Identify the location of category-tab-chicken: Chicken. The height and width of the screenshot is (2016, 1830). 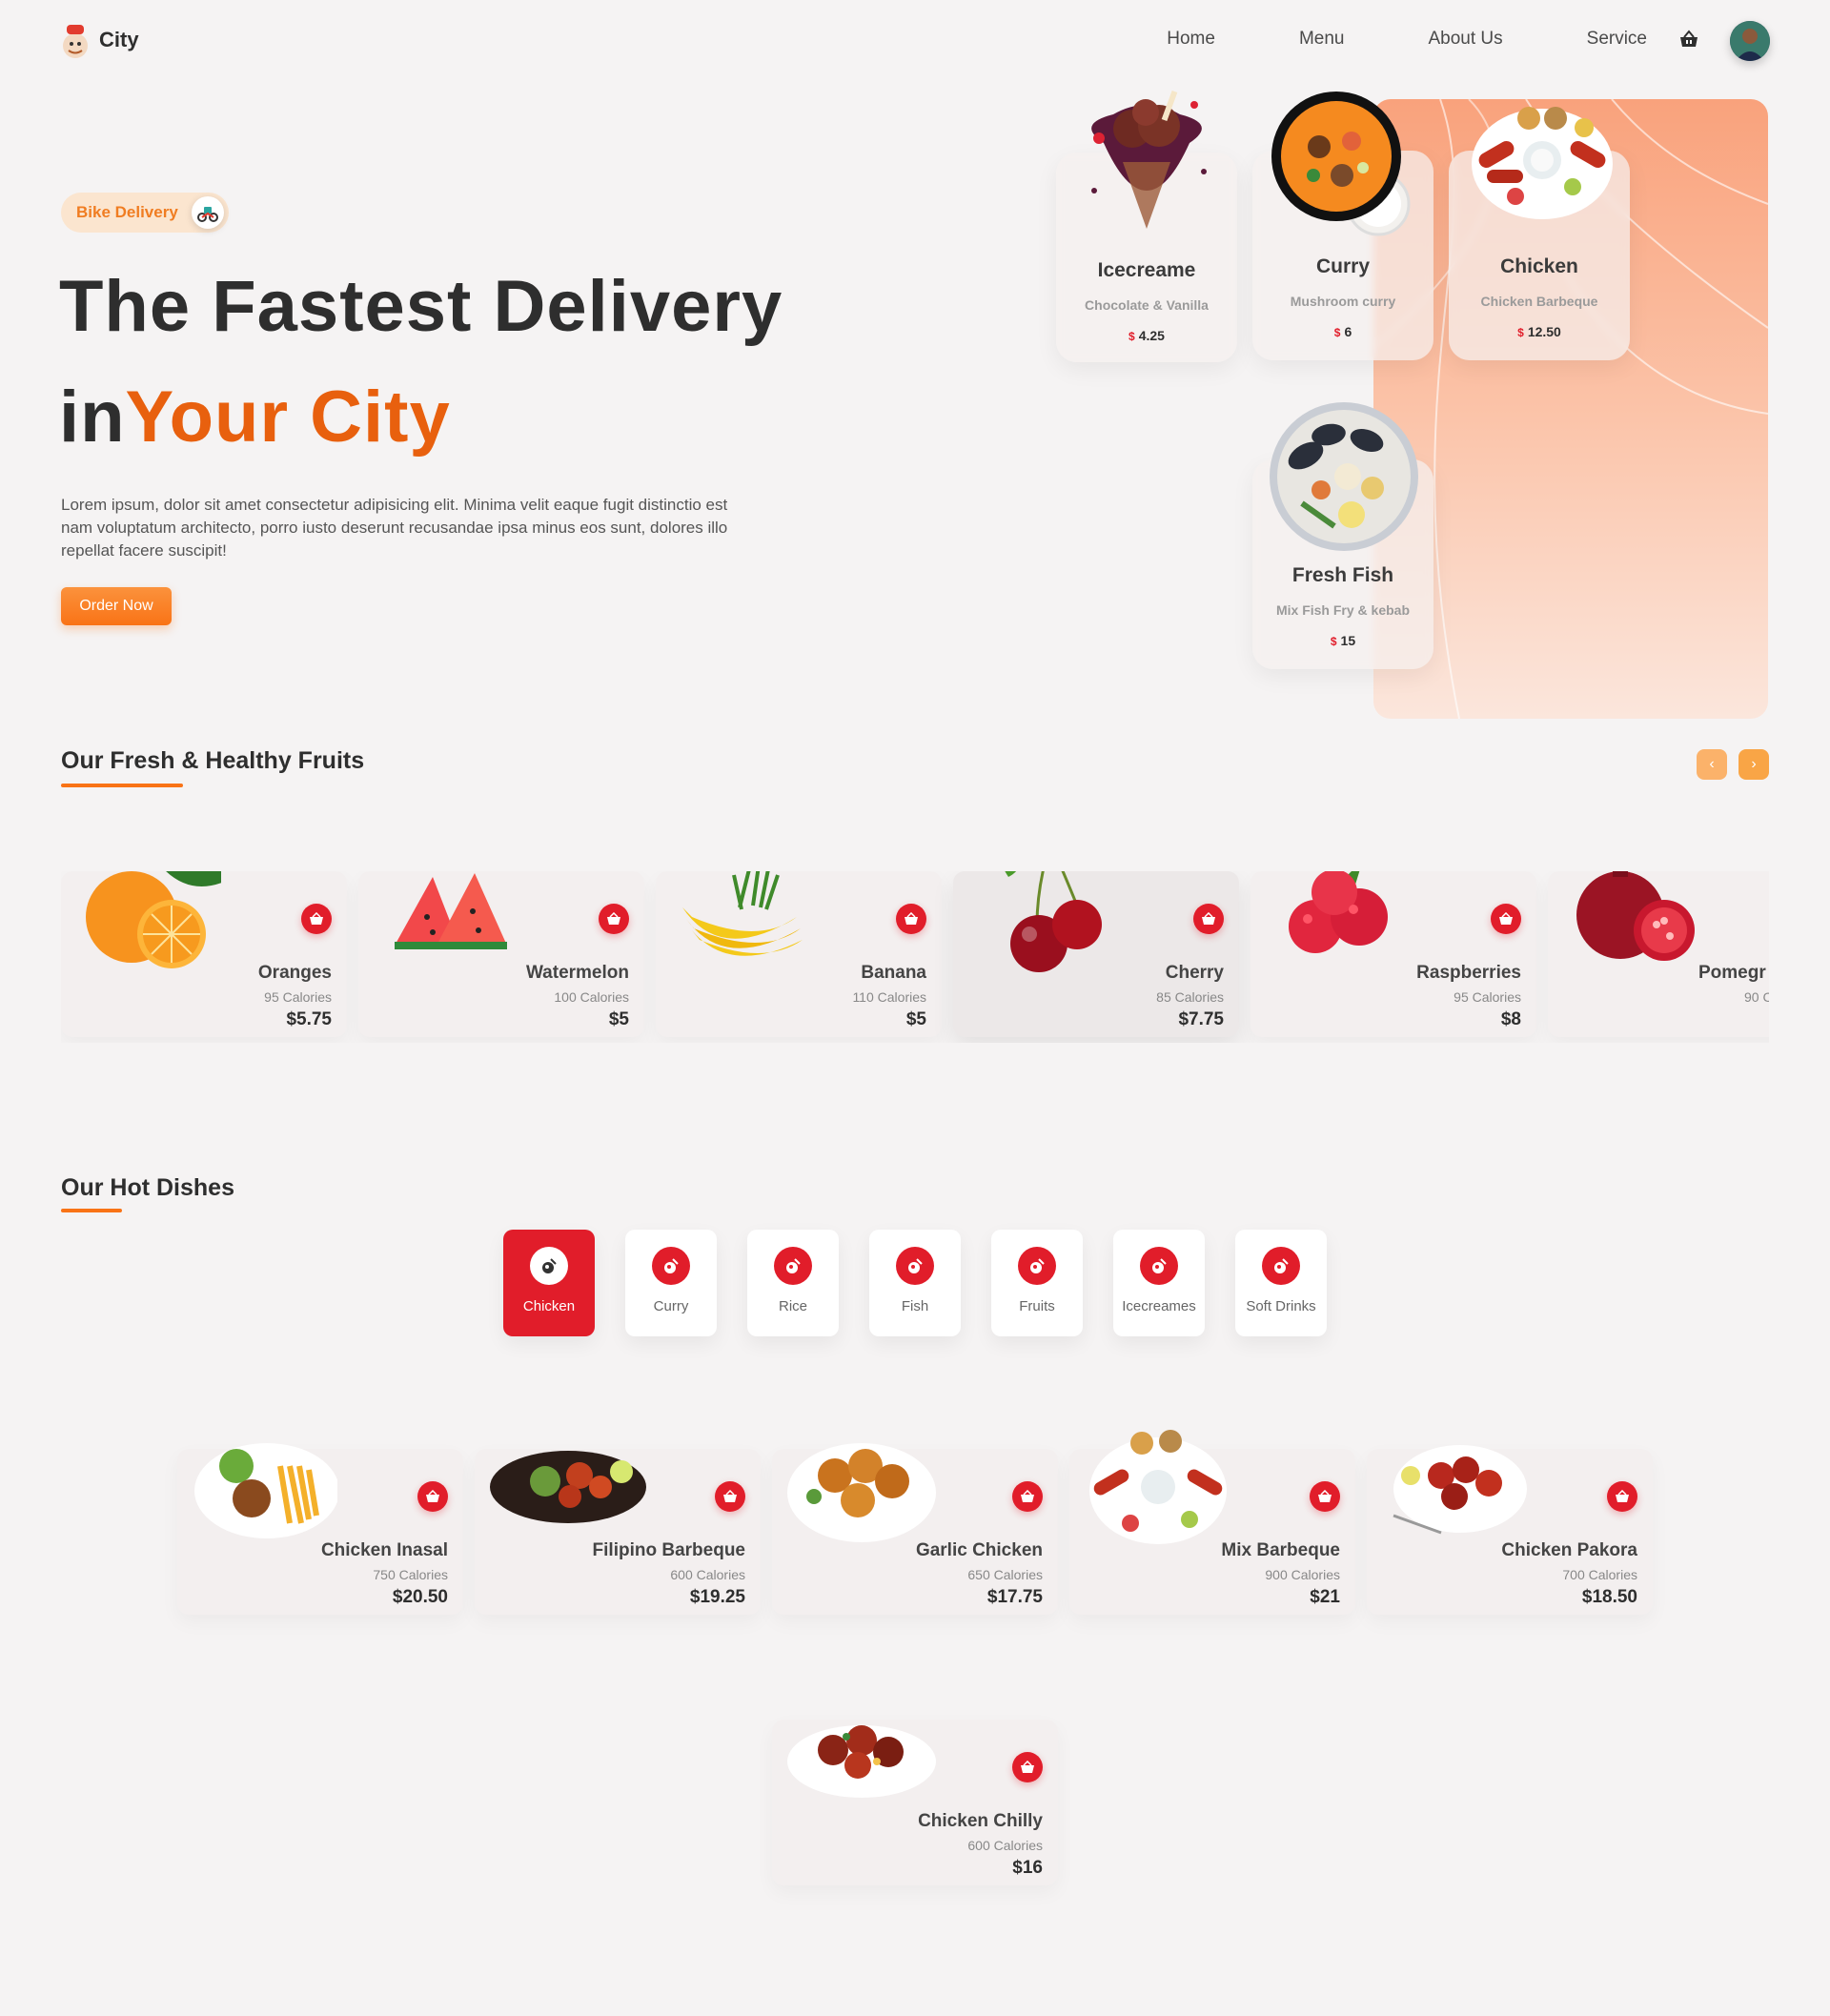
(549, 1283).